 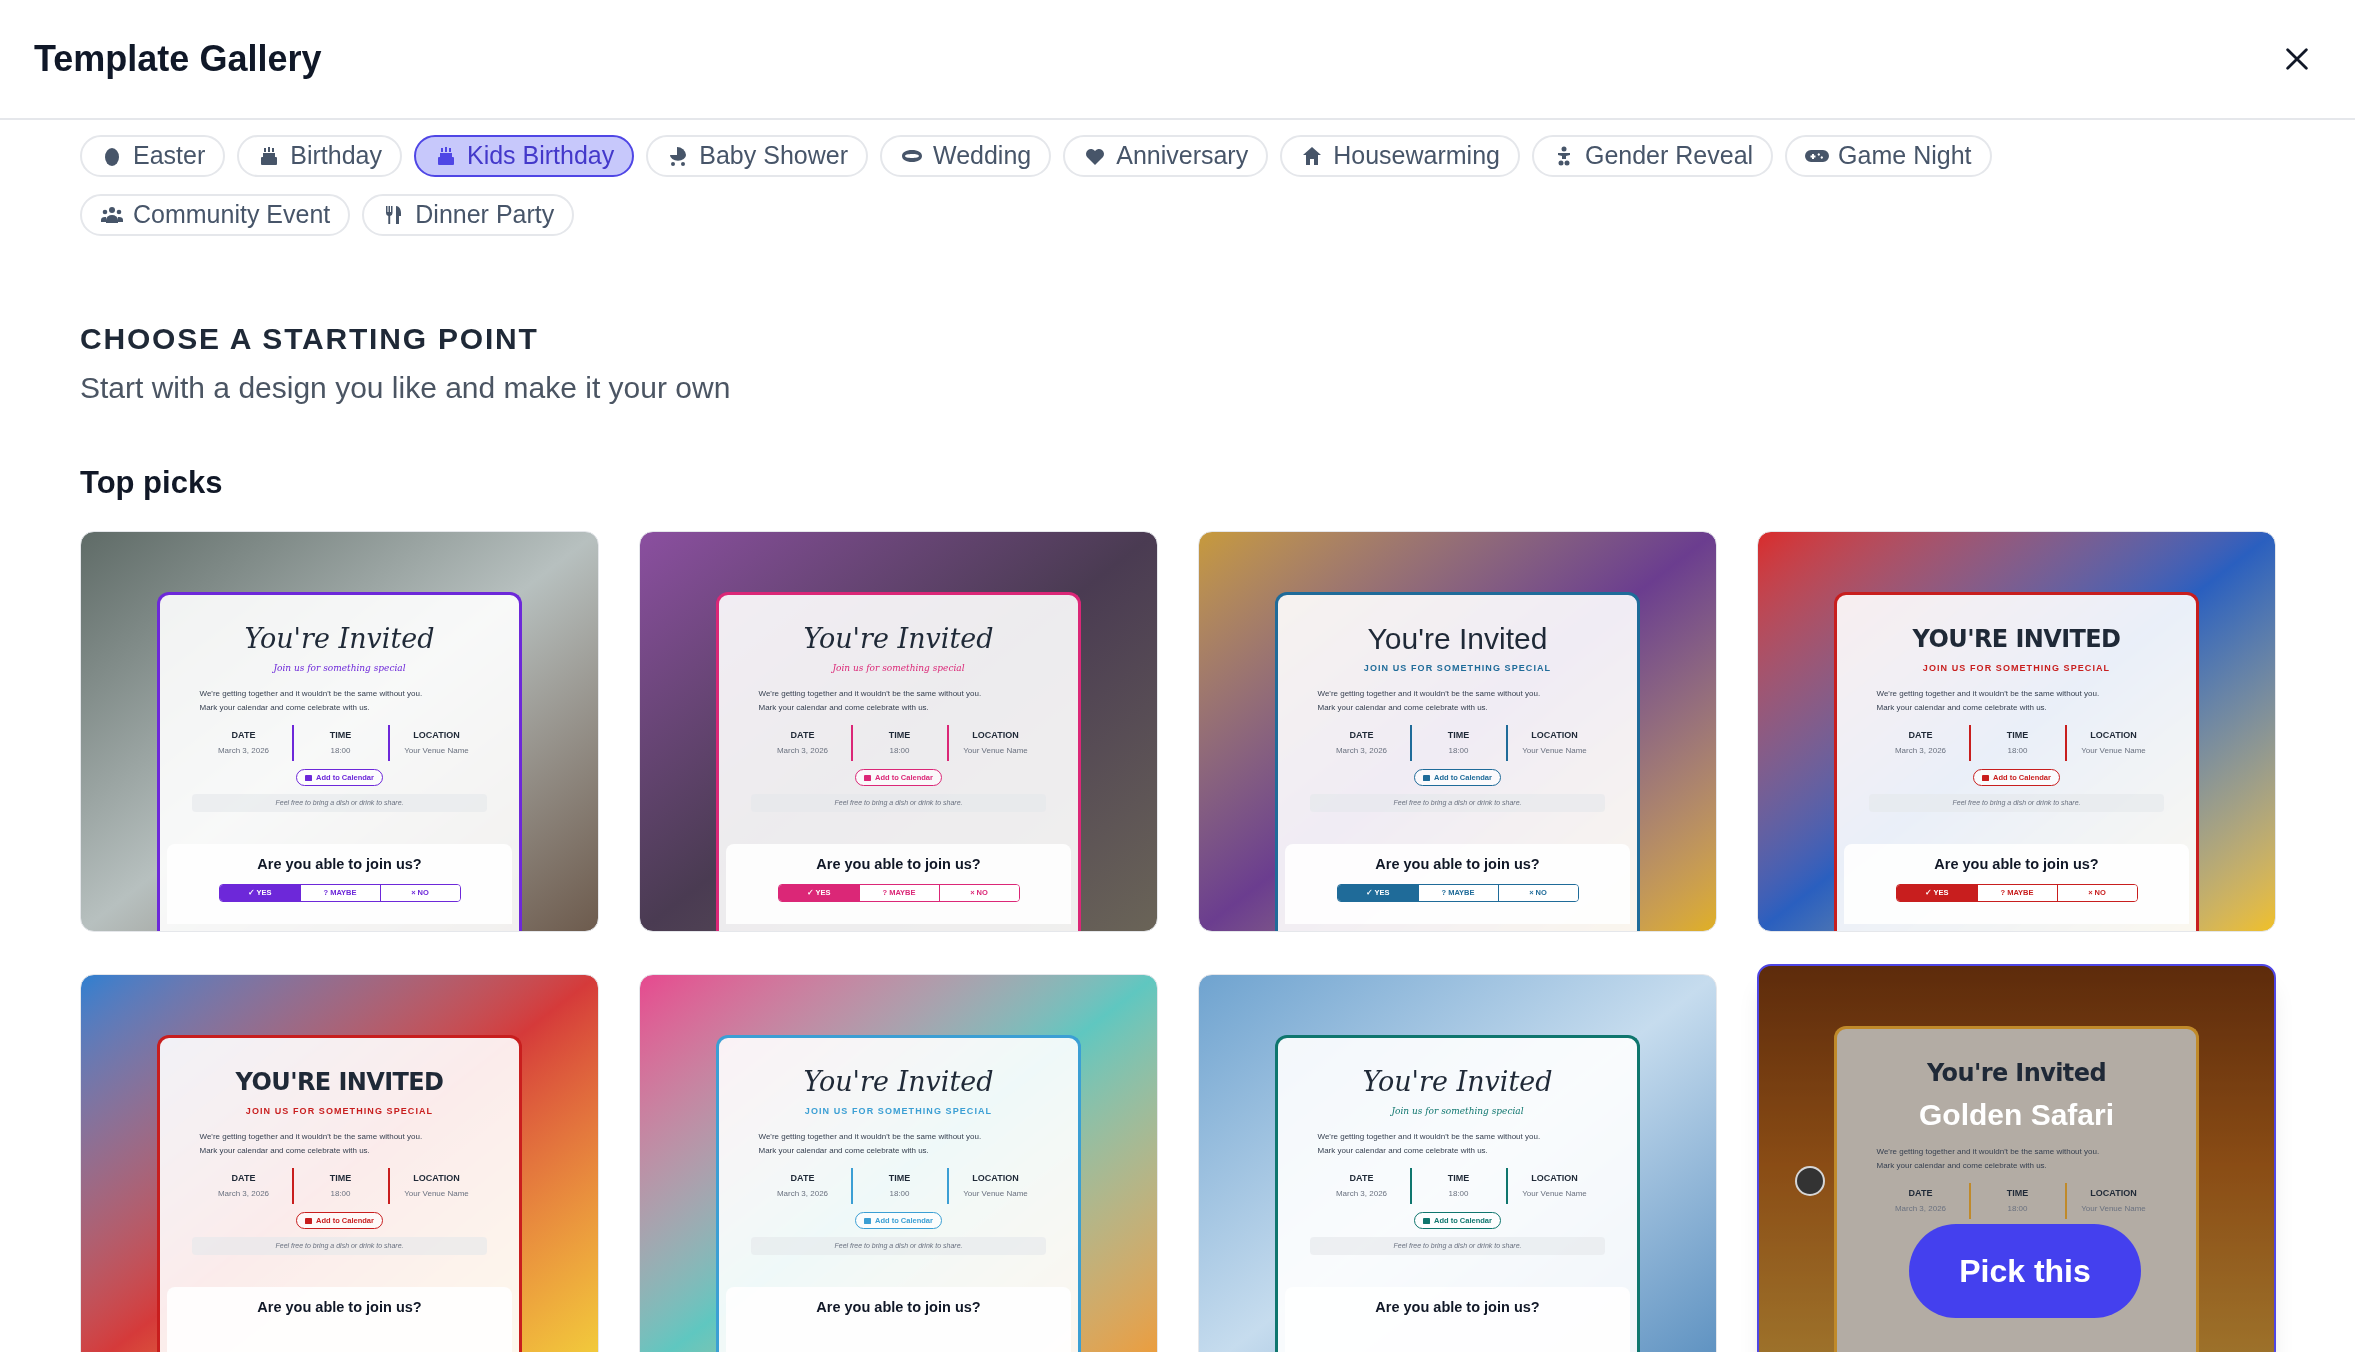 What do you see at coordinates (966, 156) in the screenshot?
I see `category-chip: Wedding` at bounding box center [966, 156].